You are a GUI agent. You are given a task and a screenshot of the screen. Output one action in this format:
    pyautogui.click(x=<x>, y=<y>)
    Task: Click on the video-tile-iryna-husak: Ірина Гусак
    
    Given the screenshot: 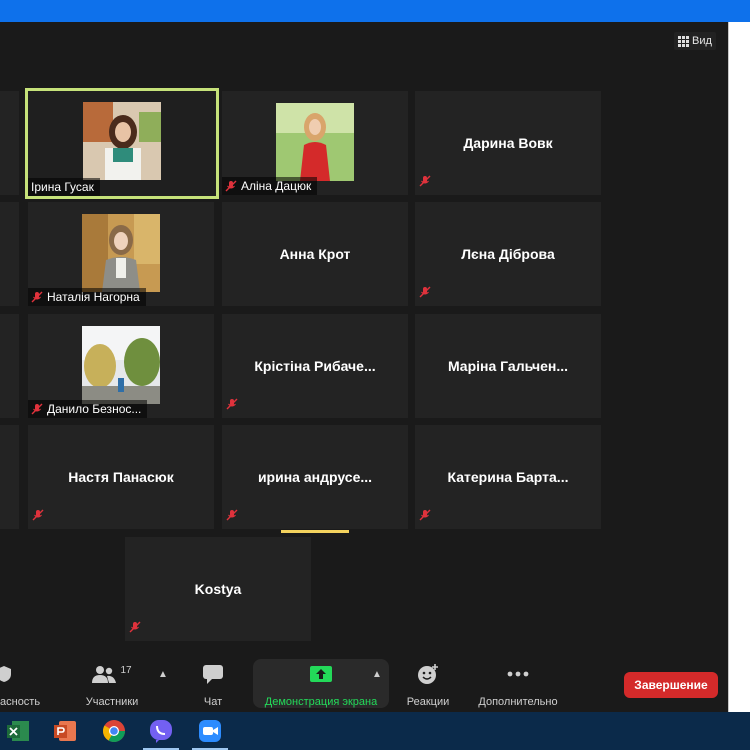 What is the action you would take?
    pyautogui.click(x=122, y=143)
    